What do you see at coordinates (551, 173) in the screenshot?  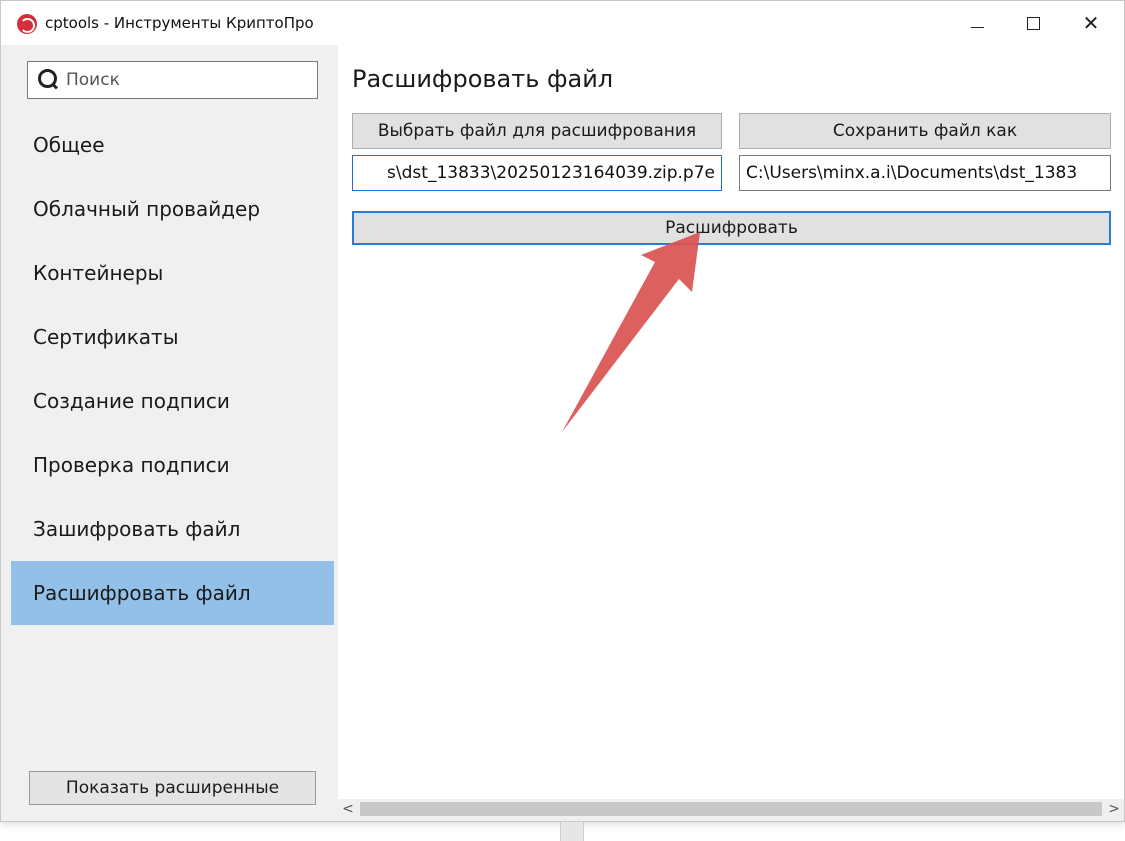 I see `input-file-path-value: s\dst_13833\20250123164039.zip.p7e` at bounding box center [551, 173].